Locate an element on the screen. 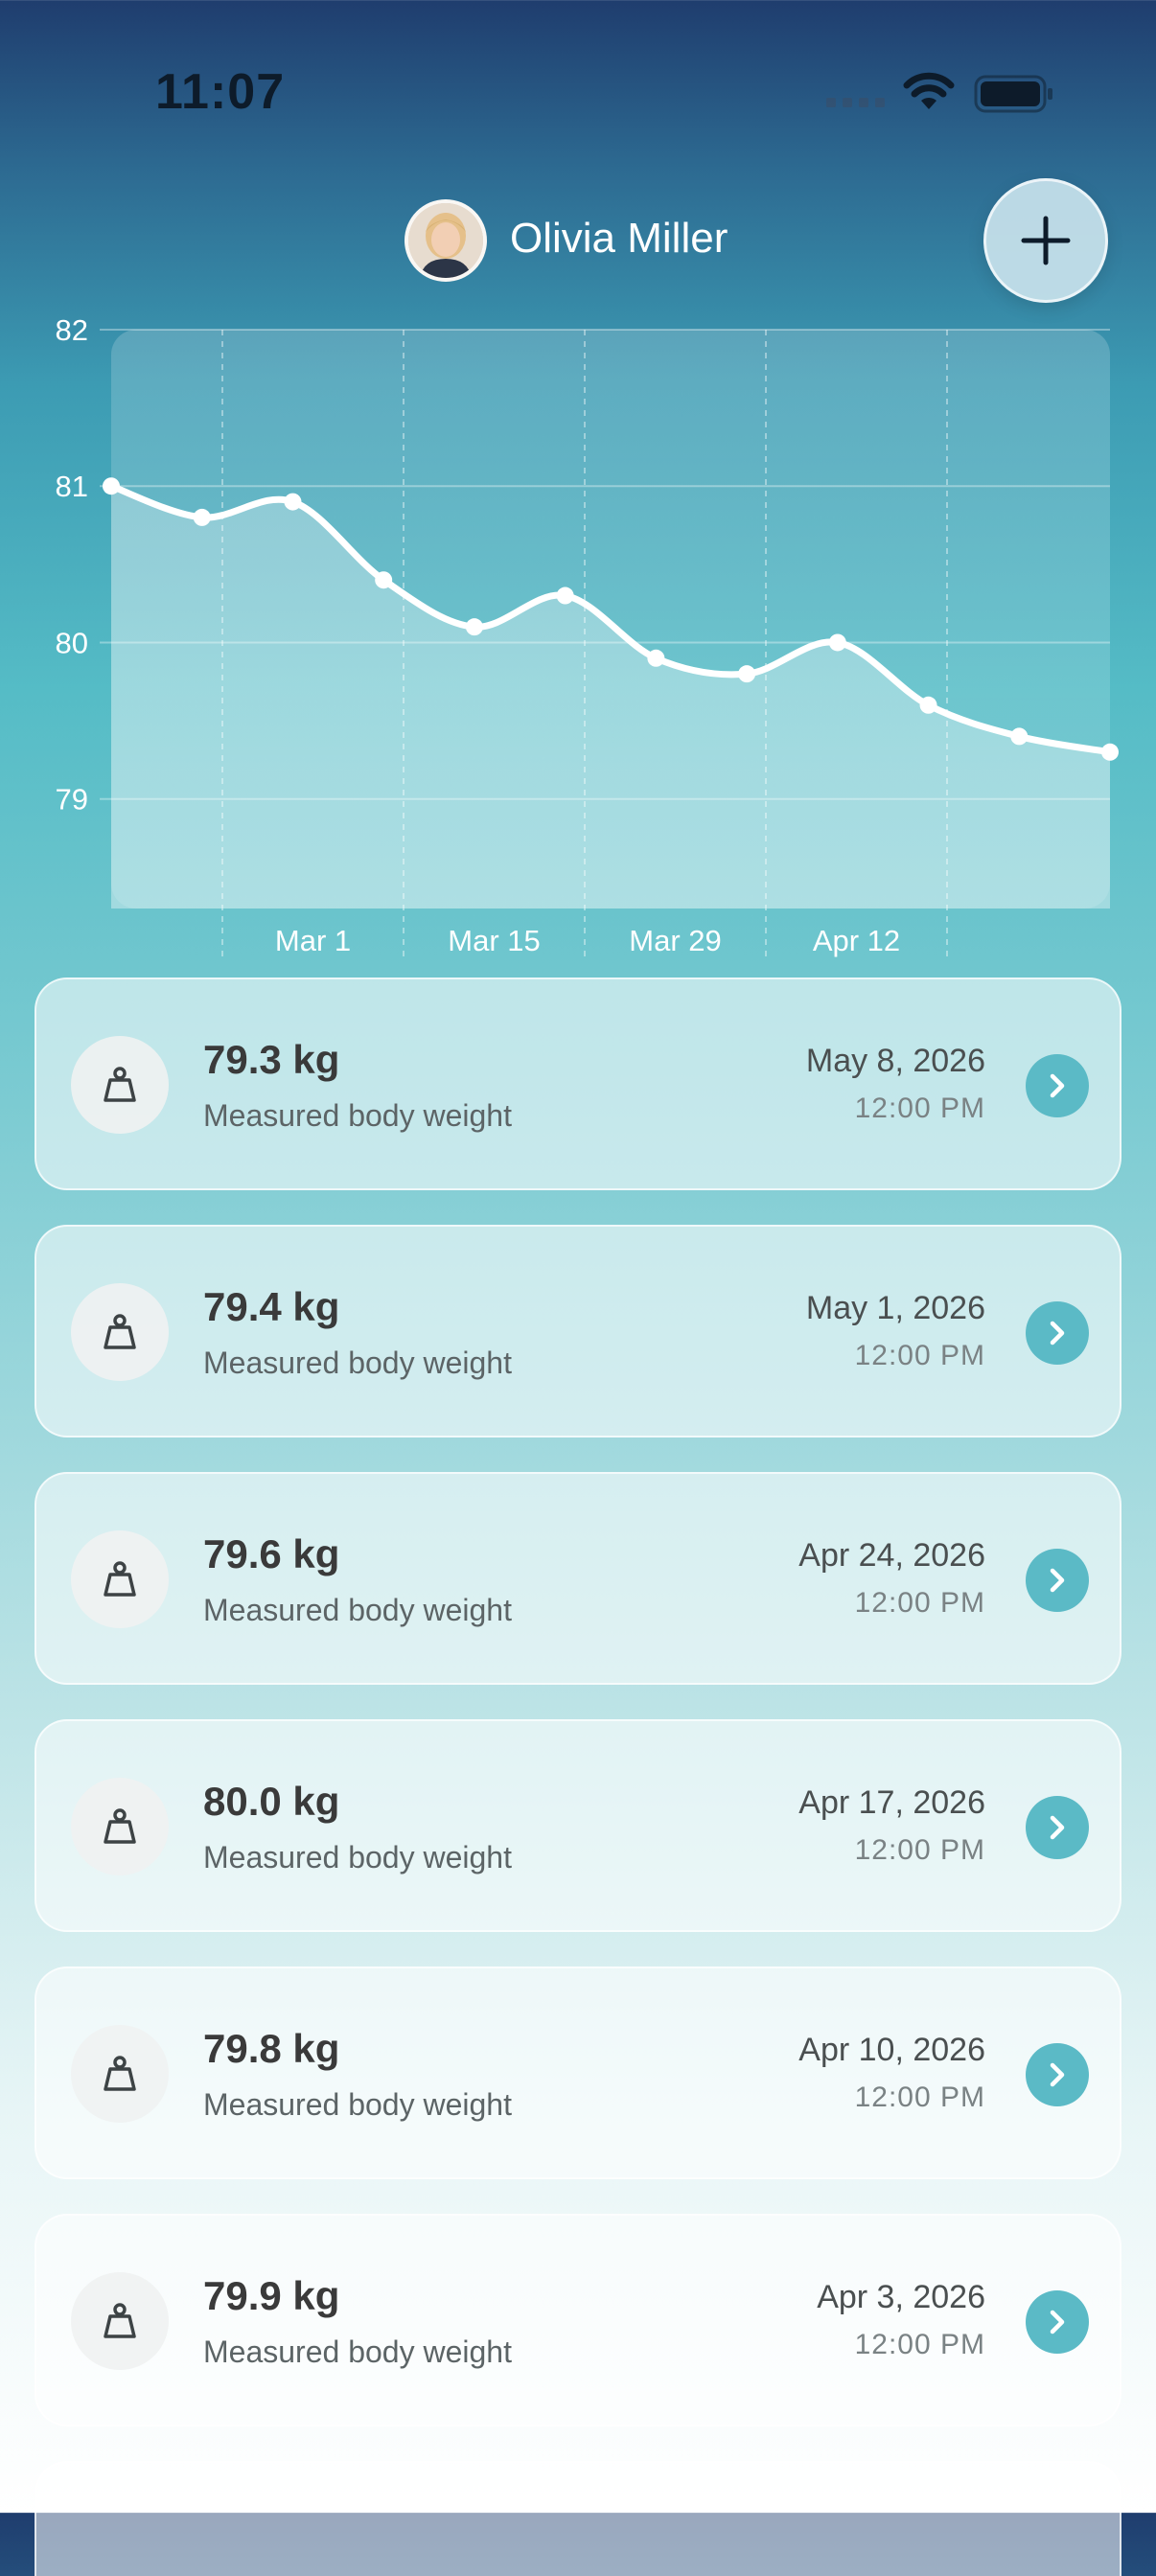 This screenshot has width=1156, height=2576. chart-y-tick-label: 82 is located at coordinates (72, 330).